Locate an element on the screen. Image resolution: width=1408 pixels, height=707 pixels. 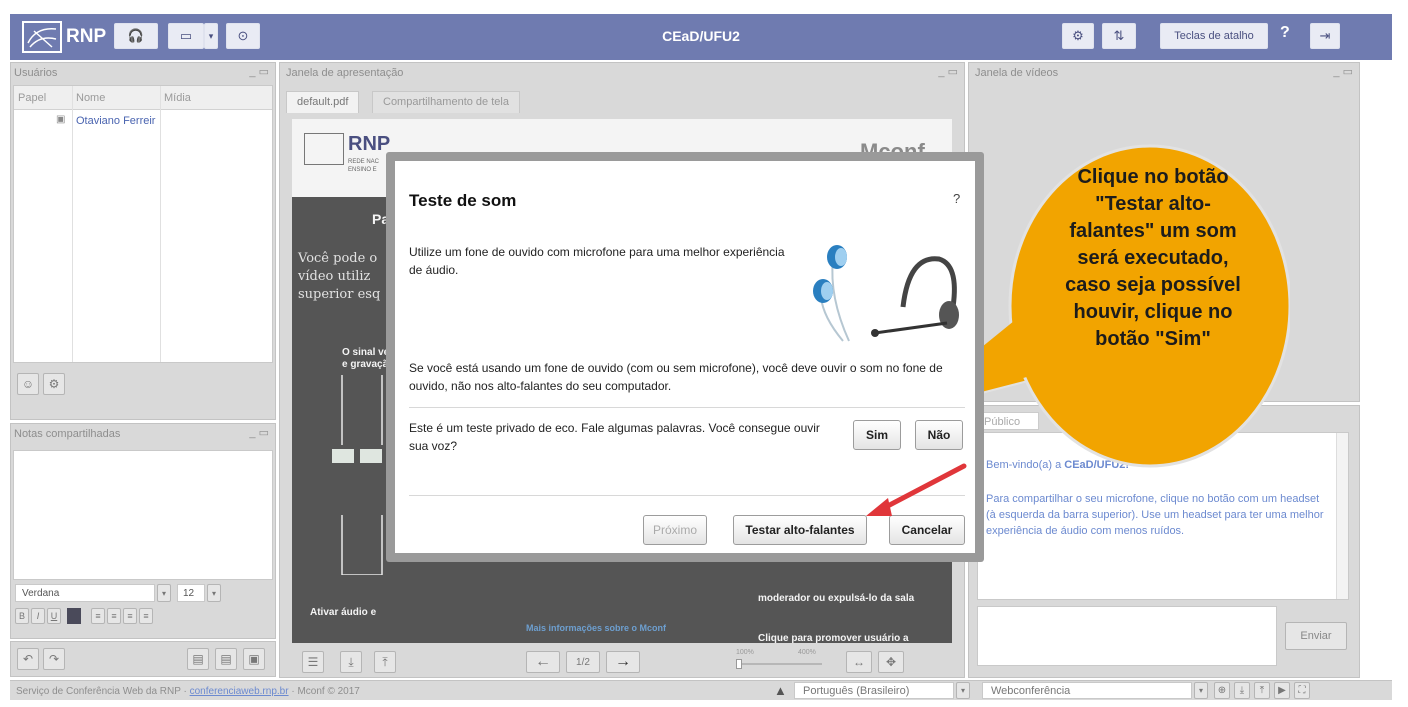
pan-button: ✥ is located at coordinates (891, 662).